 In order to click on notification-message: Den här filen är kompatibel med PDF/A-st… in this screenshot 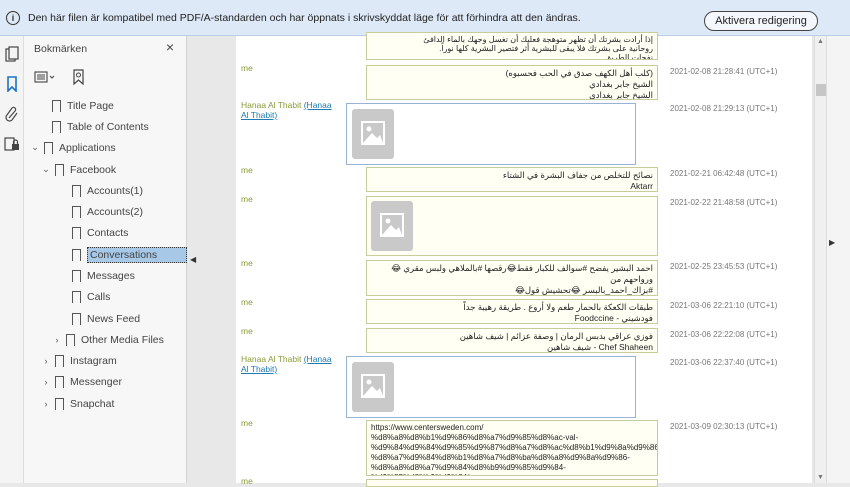, I will do `click(304, 17)`.